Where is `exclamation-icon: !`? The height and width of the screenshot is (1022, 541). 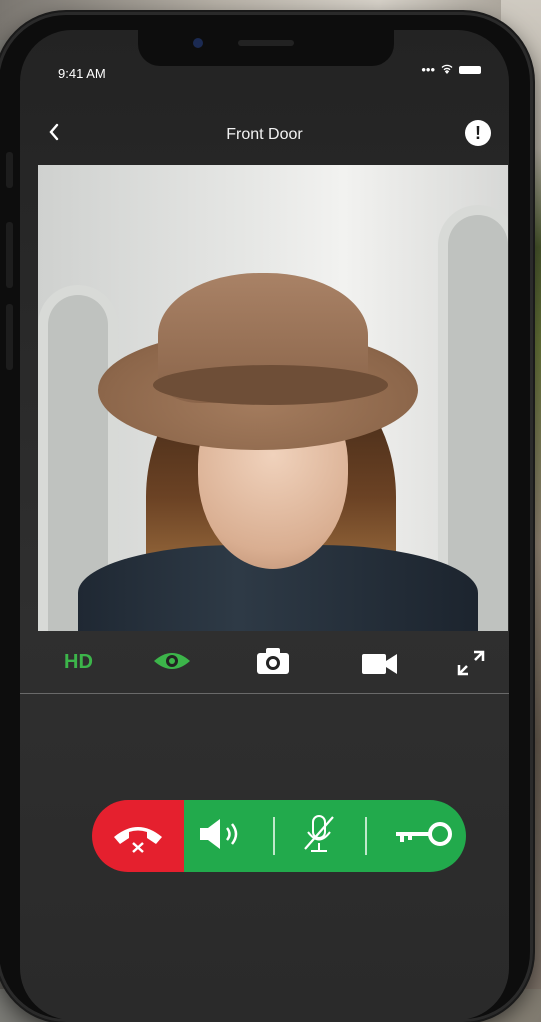
exclamation-icon: ! is located at coordinates (478, 133).